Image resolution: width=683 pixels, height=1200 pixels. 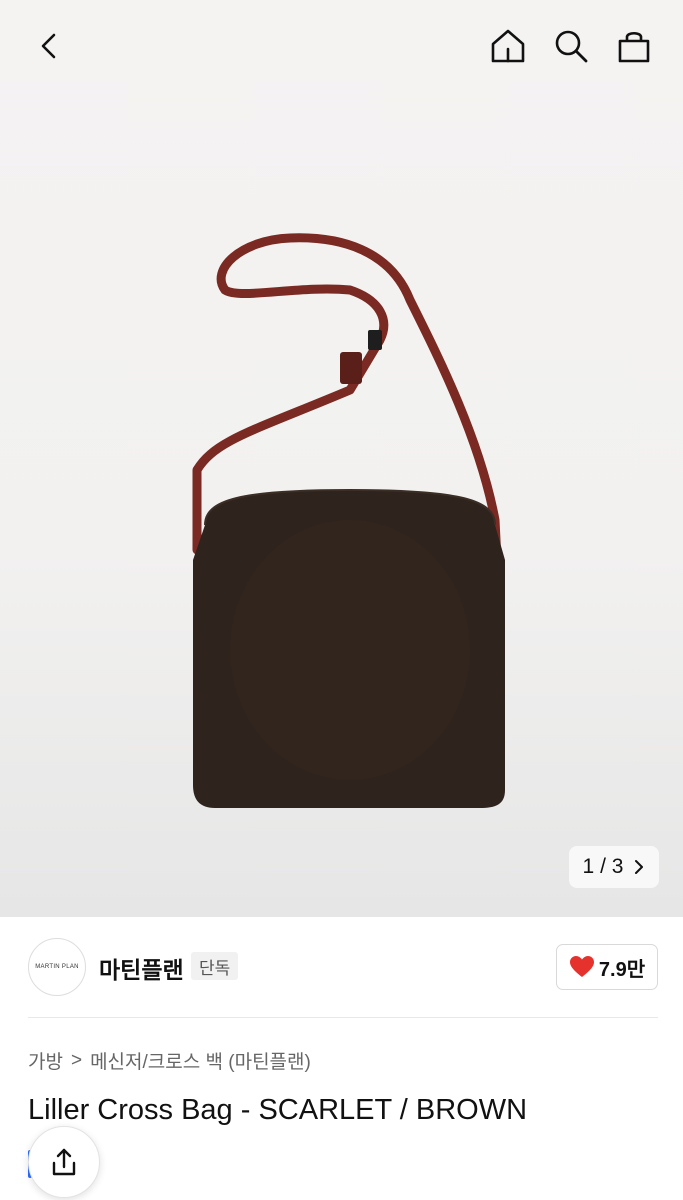 I want to click on cart-button, so click(x=634, y=46).